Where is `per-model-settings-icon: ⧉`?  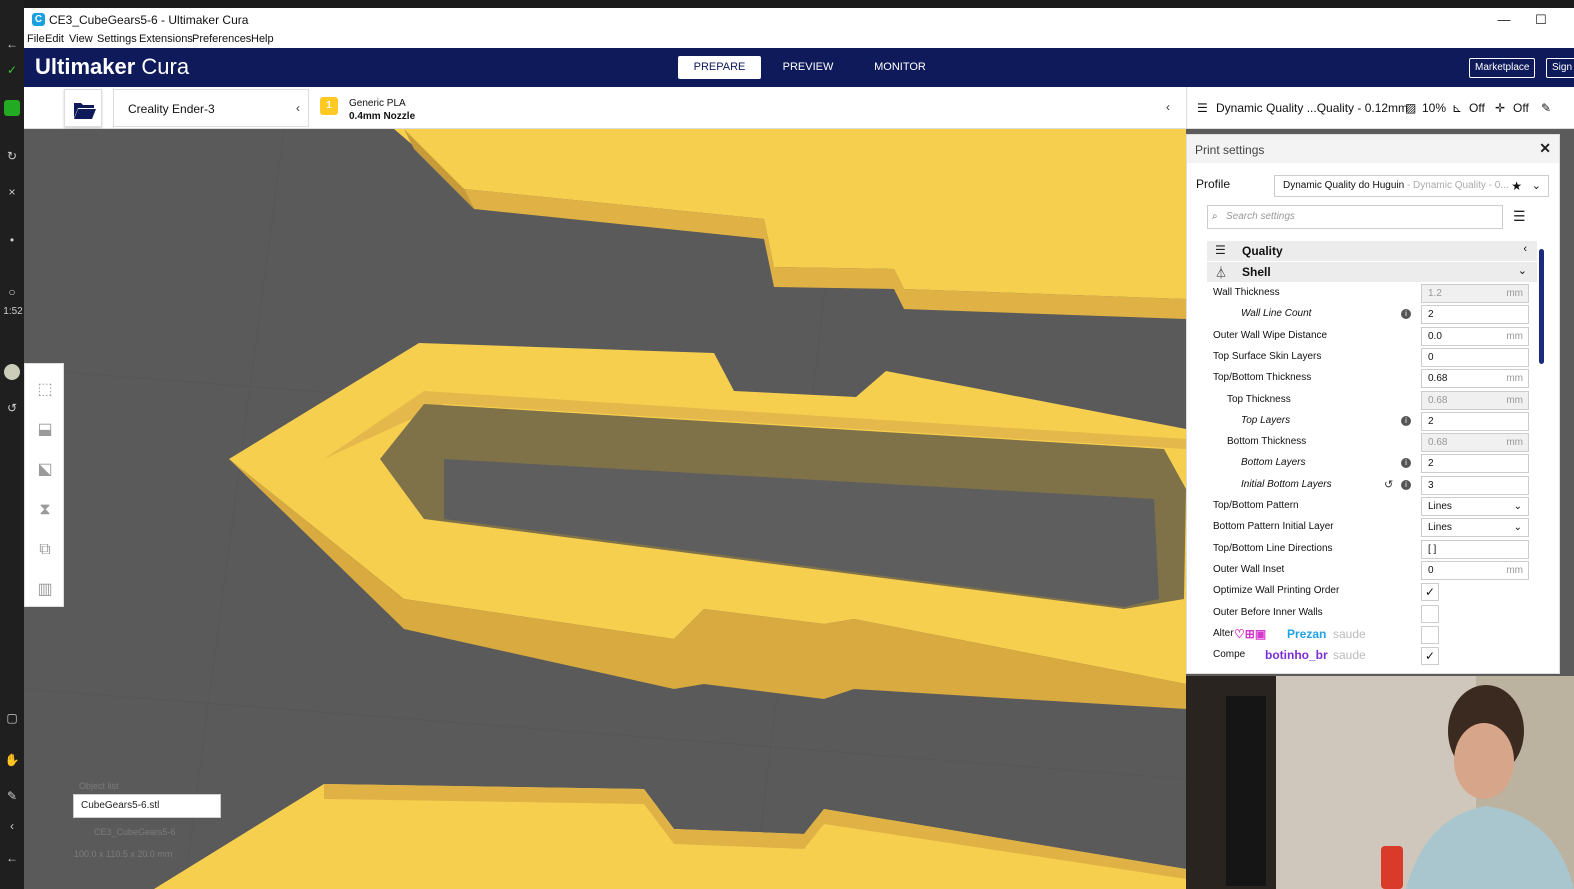 per-model-settings-icon: ⧉ is located at coordinates (45, 550).